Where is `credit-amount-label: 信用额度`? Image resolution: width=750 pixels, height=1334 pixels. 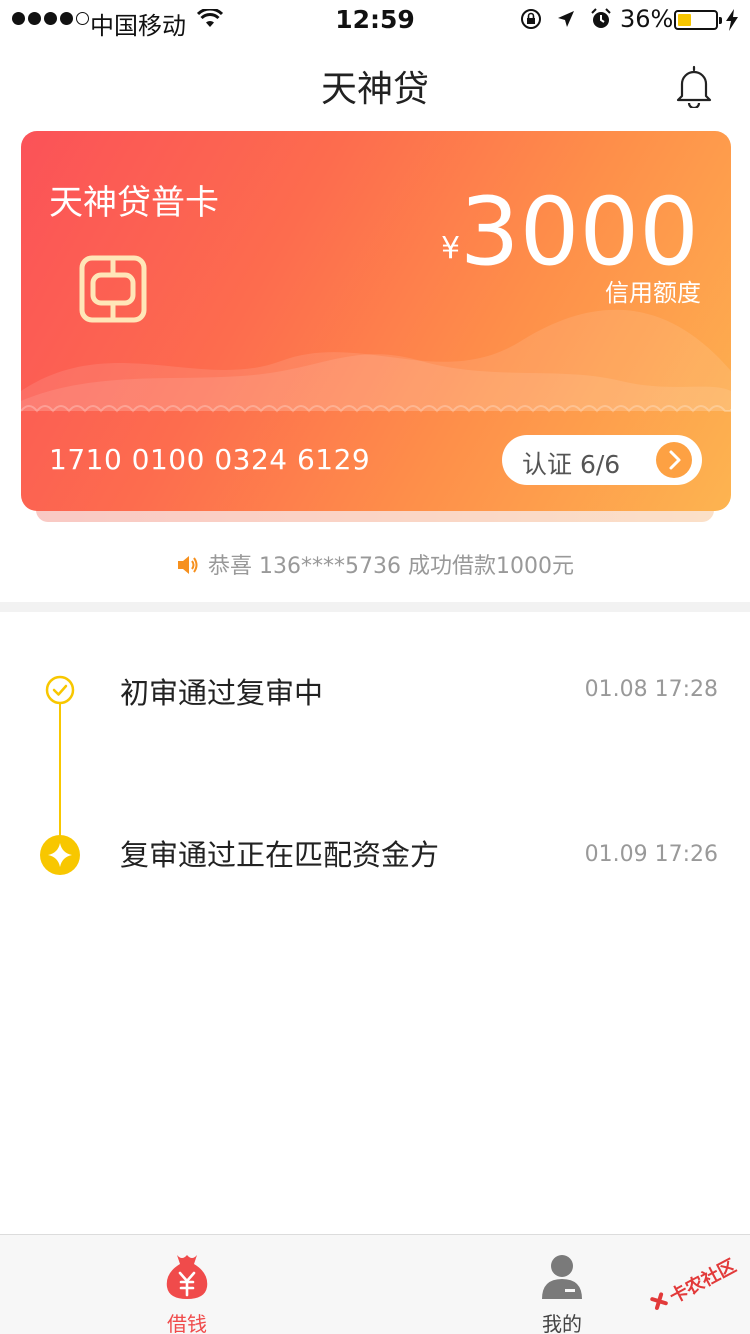
credit-amount-label: 信用额度 is located at coordinates (653, 293).